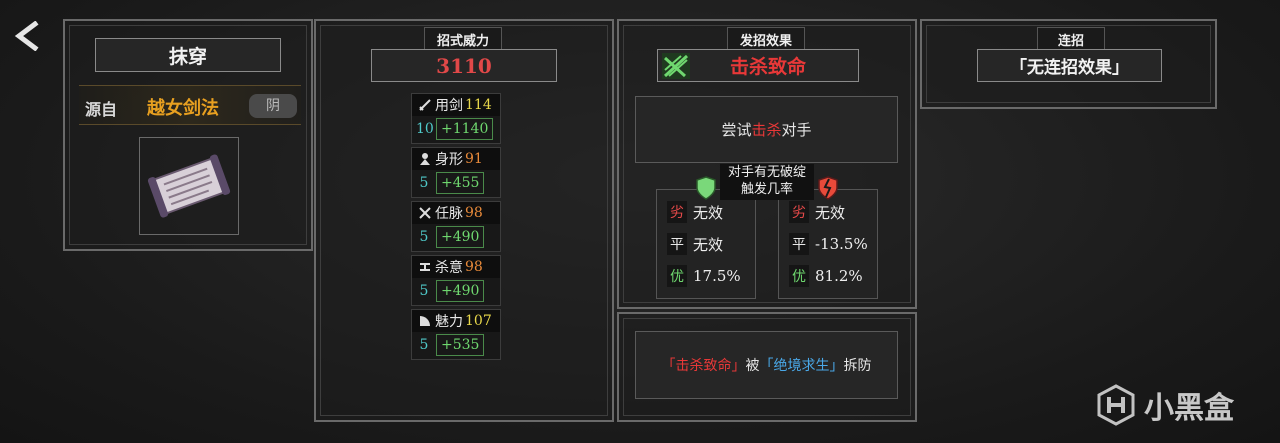 This screenshot has height=443, width=1280. What do you see at coordinates (425, 267) in the screenshot?
I see `killing-intent-icon` at bounding box center [425, 267].